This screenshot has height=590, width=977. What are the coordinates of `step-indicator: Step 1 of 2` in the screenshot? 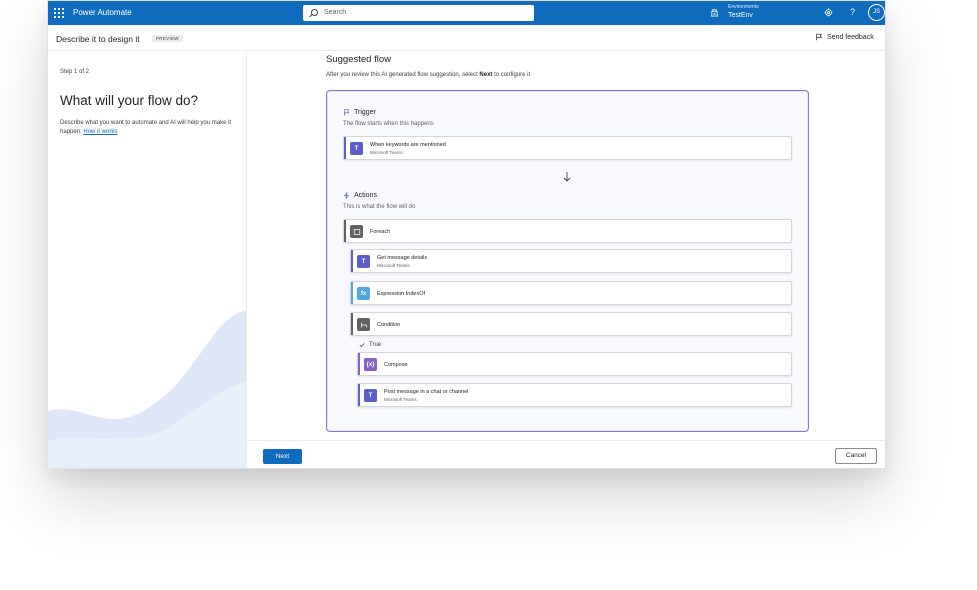 It's located at (75, 72).